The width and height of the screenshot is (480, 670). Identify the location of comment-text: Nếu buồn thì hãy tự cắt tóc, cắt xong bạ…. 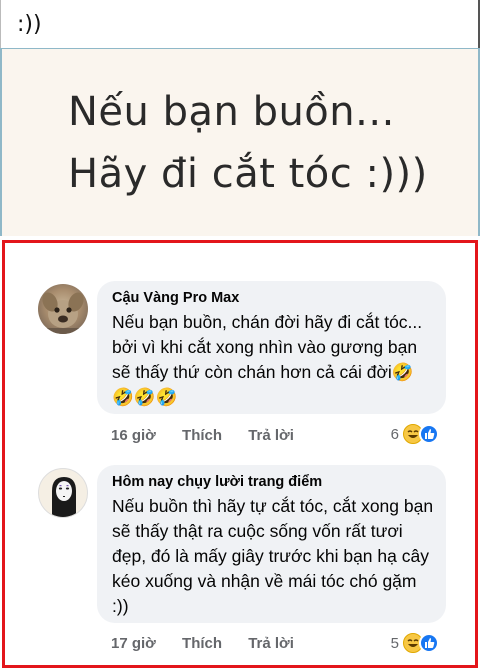
(273, 556).